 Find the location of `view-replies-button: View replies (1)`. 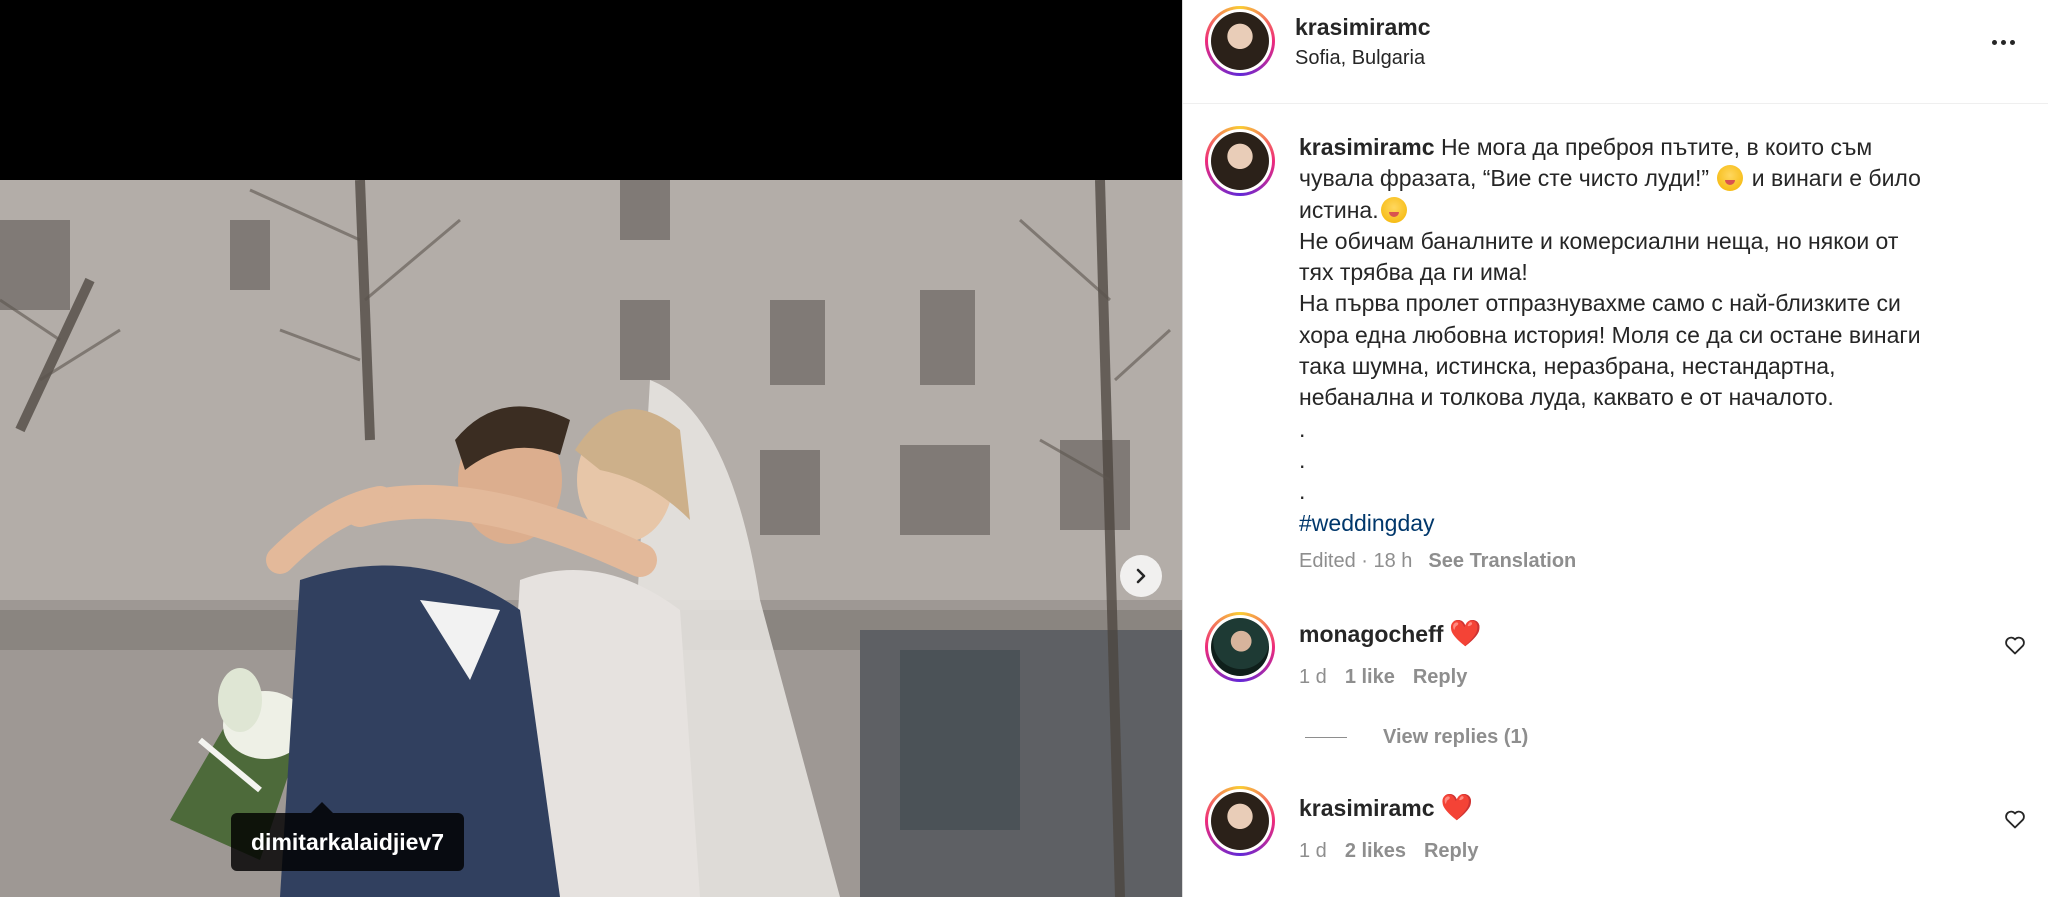

view-replies-button: View replies (1) is located at coordinates (1416, 737).